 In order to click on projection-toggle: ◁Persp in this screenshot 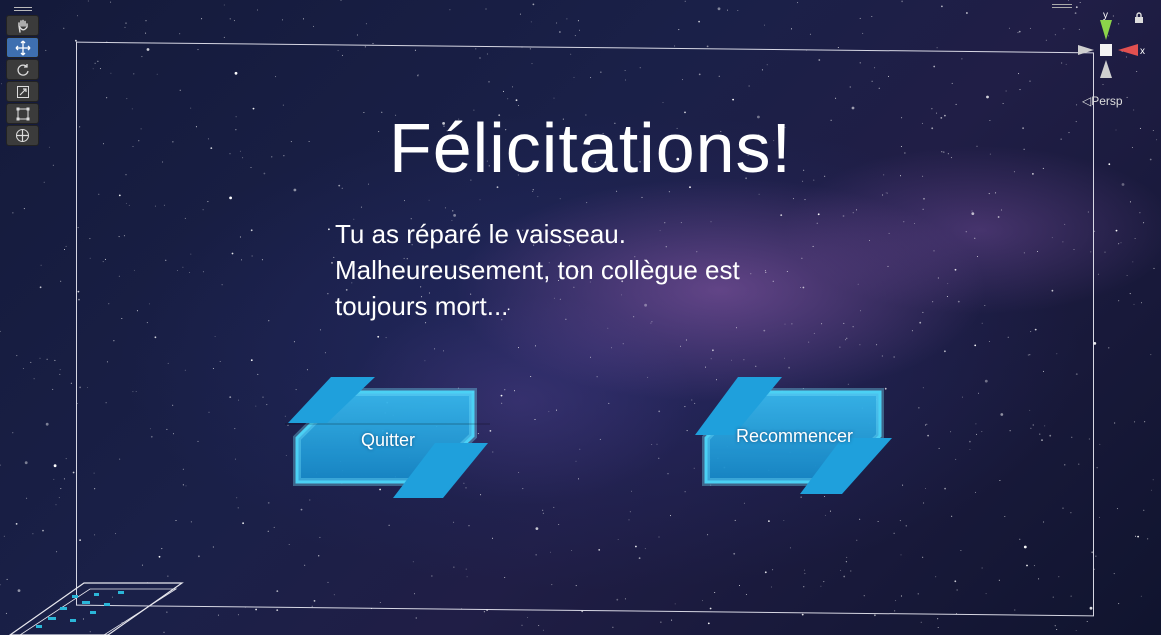, I will do `click(1102, 101)`.